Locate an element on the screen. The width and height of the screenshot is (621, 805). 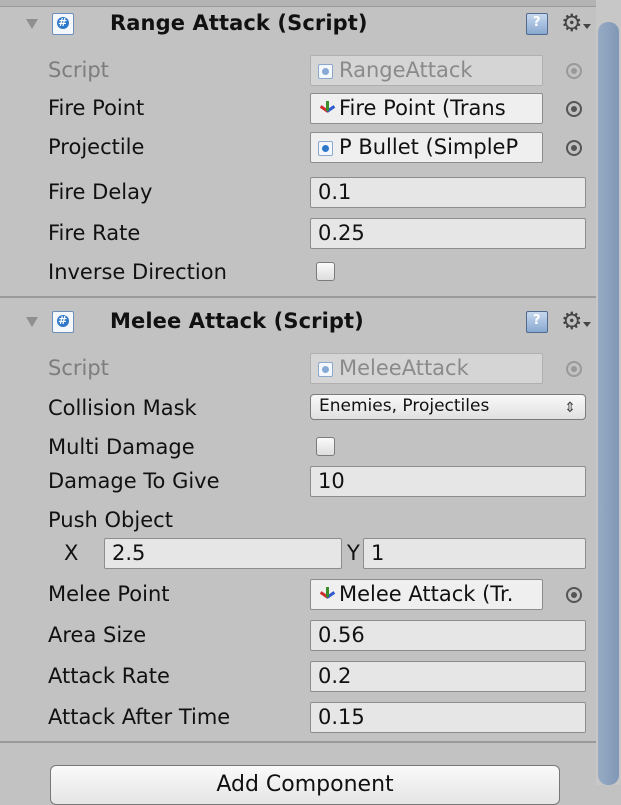
field-label: Collision Mask is located at coordinates (122, 408).